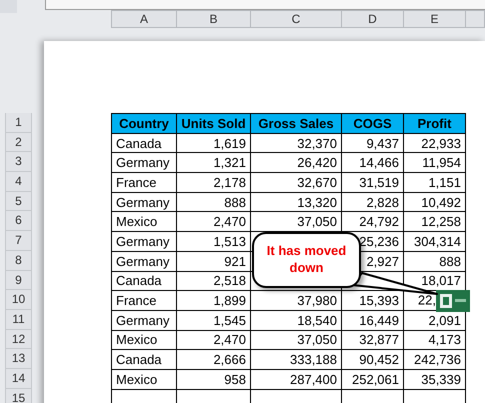 This screenshot has width=485, height=403. Describe the element at coordinates (441, 143) in the screenshot. I see `table-cell: 22,933` at that location.